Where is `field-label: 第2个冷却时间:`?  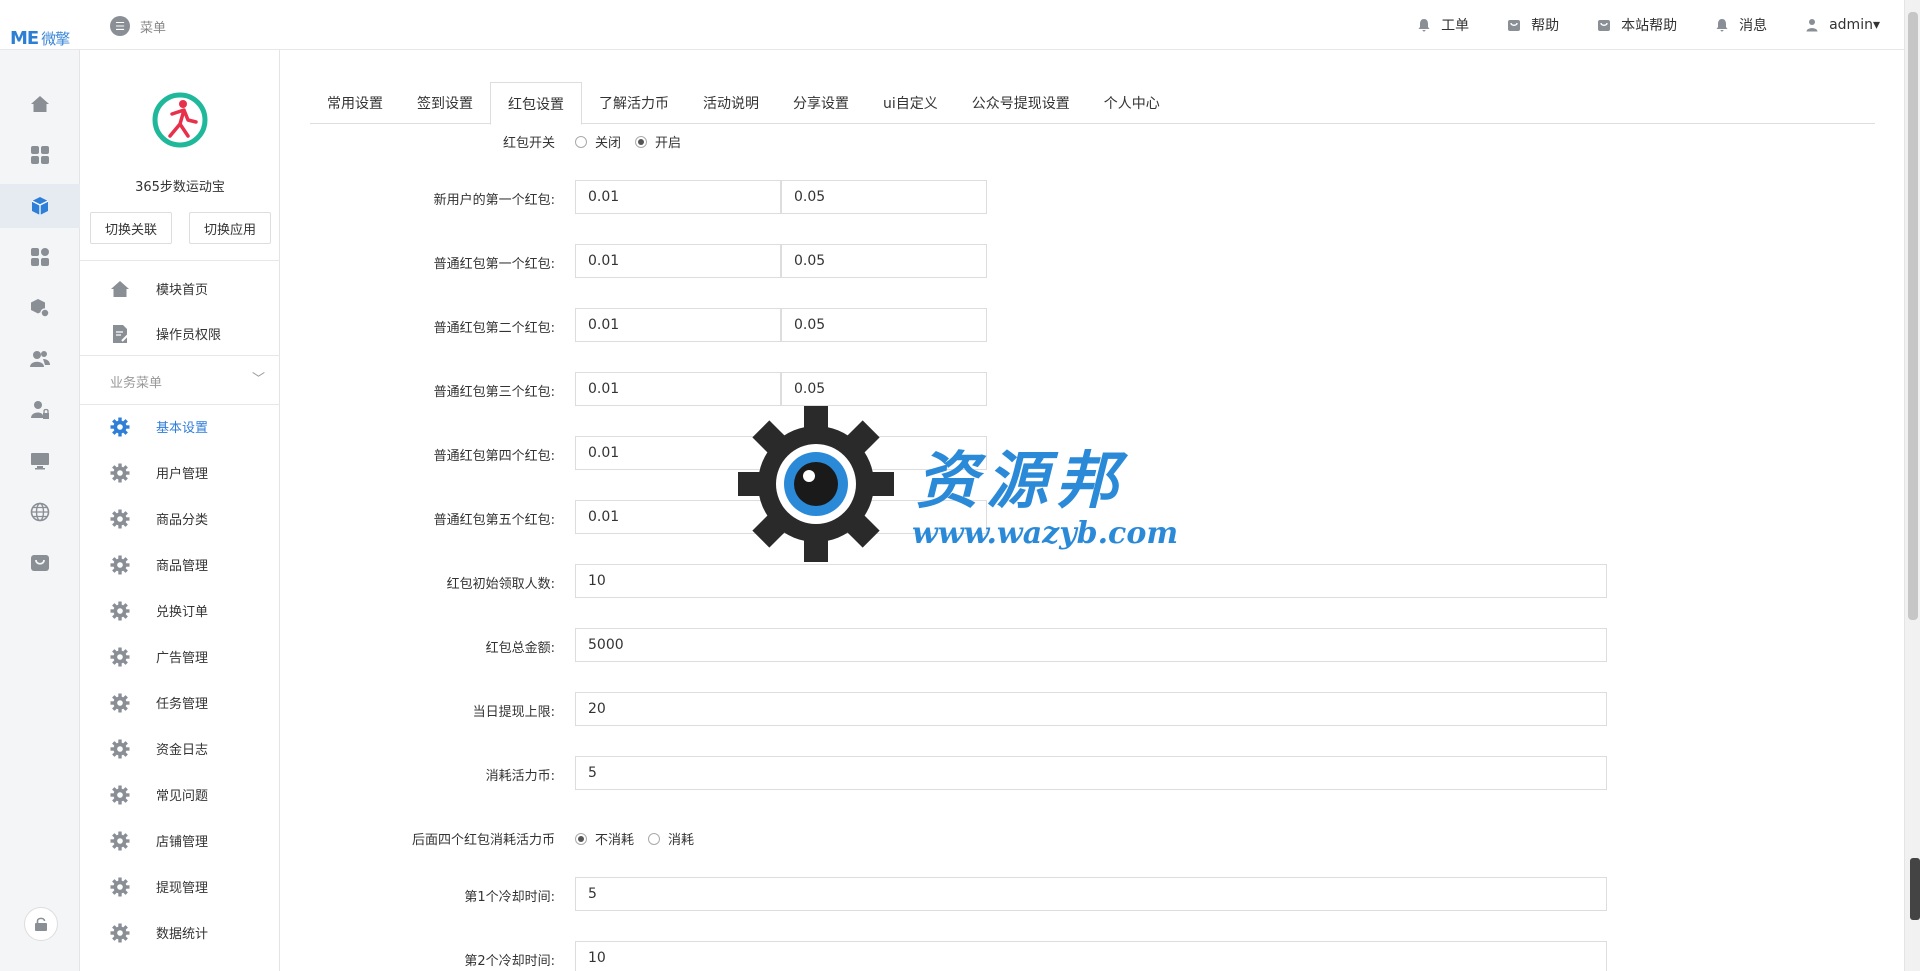 field-label: 第2个冷却时间: is located at coordinates (509, 961).